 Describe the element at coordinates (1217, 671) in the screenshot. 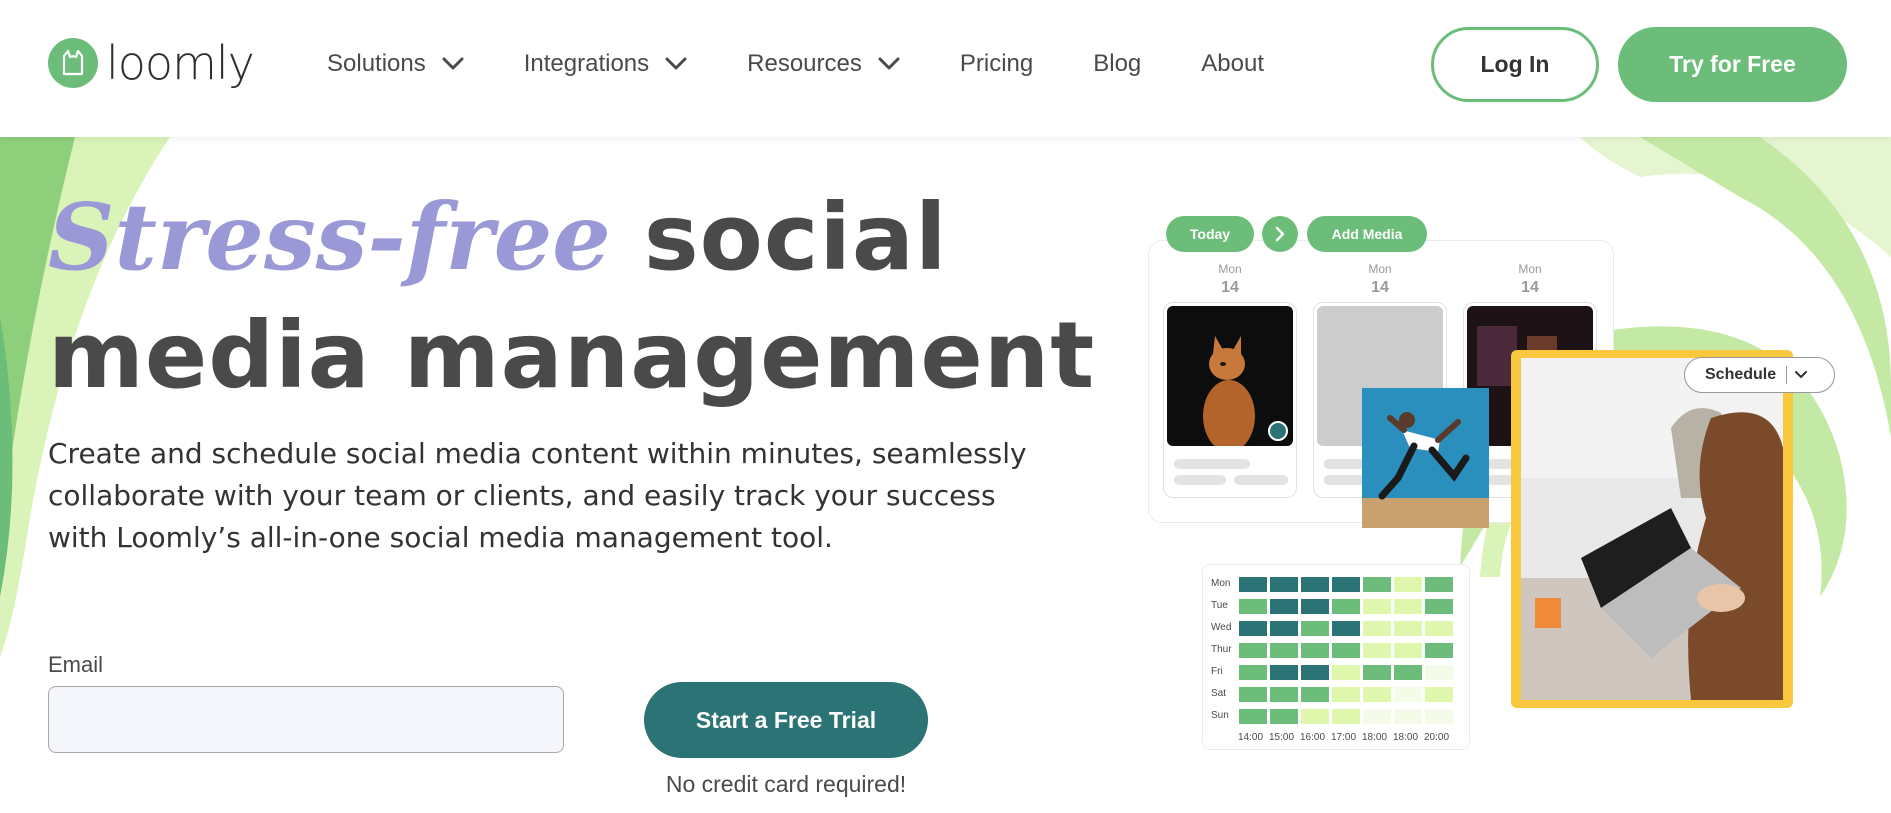

I see `heatmap-row-label: Fri` at that location.